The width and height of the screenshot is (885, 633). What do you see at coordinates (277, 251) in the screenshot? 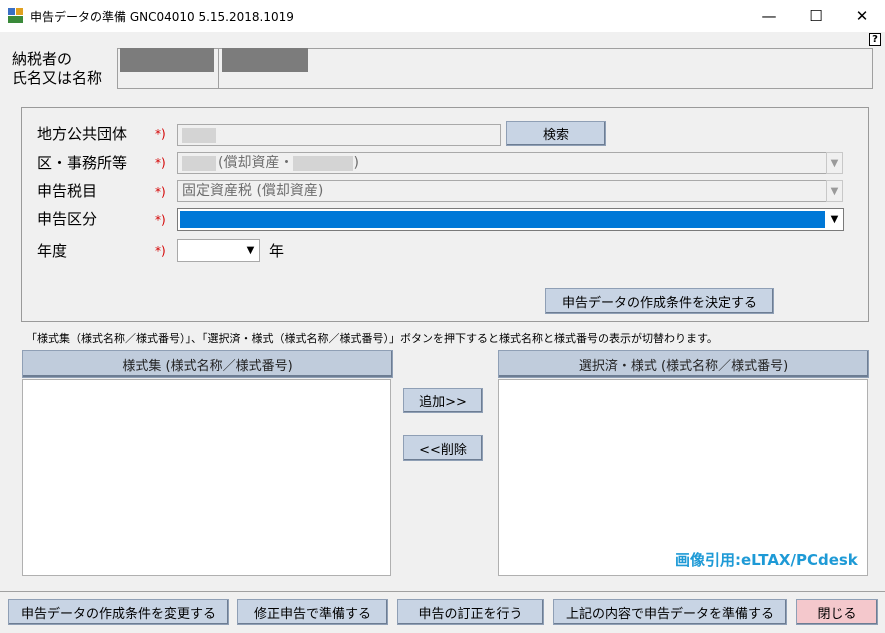
I see `year-suffix: 年` at bounding box center [277, 251].